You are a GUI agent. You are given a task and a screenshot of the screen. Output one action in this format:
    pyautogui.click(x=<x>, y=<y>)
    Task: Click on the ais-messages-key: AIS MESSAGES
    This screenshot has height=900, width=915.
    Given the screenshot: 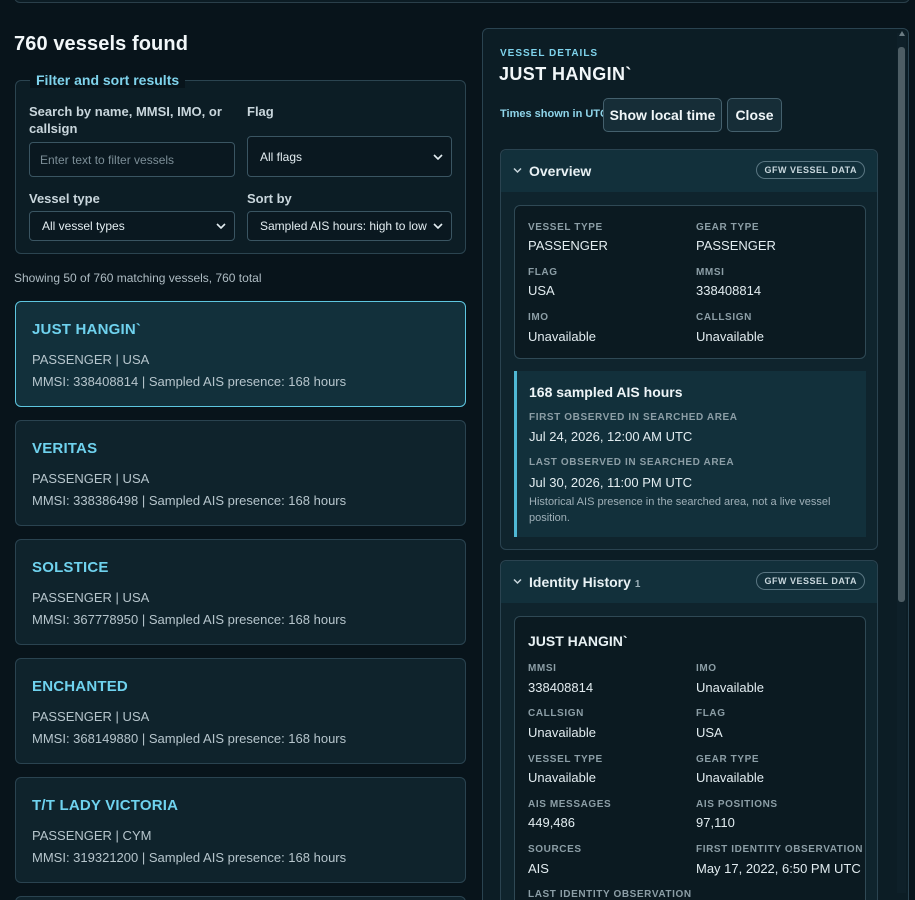 What is the action you would take?
    pyautogui.click(x=570, y=804)
    